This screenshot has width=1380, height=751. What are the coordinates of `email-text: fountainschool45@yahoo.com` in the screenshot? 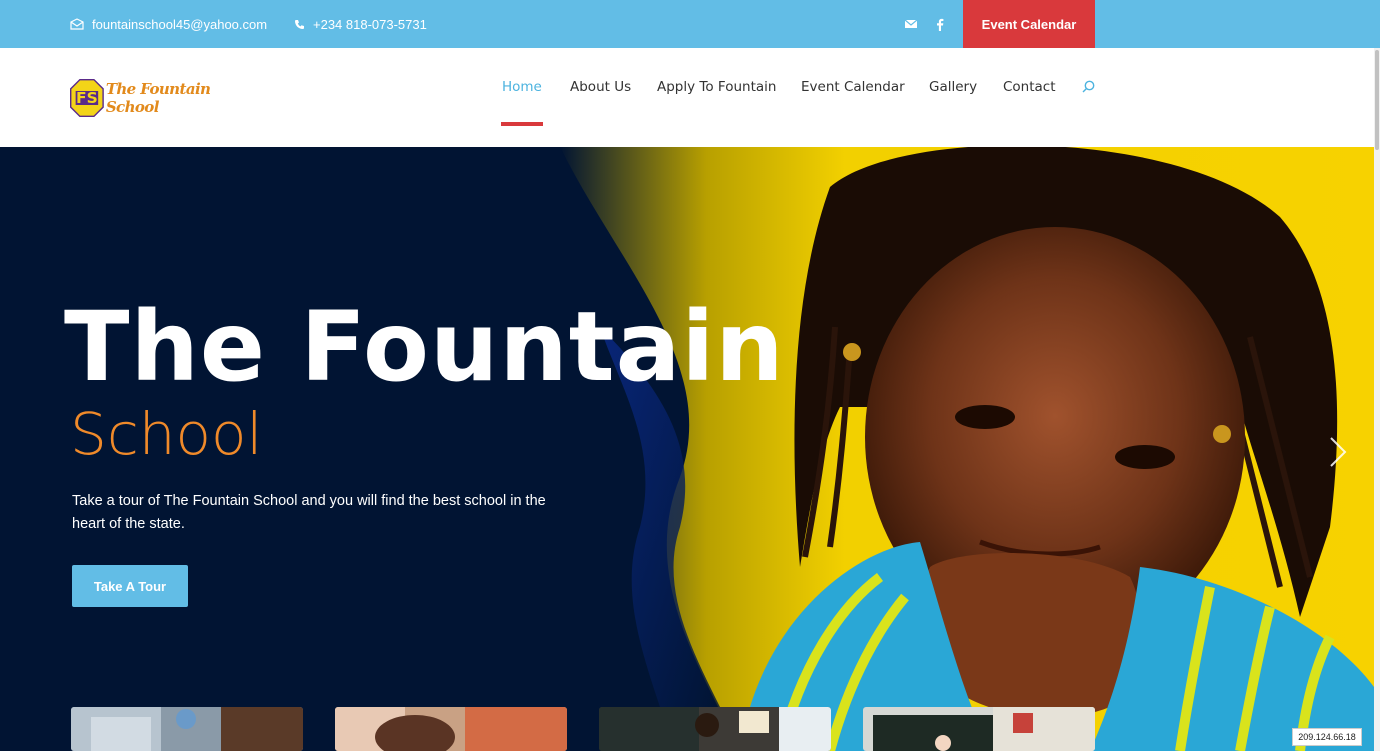 It's located at (179, 24).